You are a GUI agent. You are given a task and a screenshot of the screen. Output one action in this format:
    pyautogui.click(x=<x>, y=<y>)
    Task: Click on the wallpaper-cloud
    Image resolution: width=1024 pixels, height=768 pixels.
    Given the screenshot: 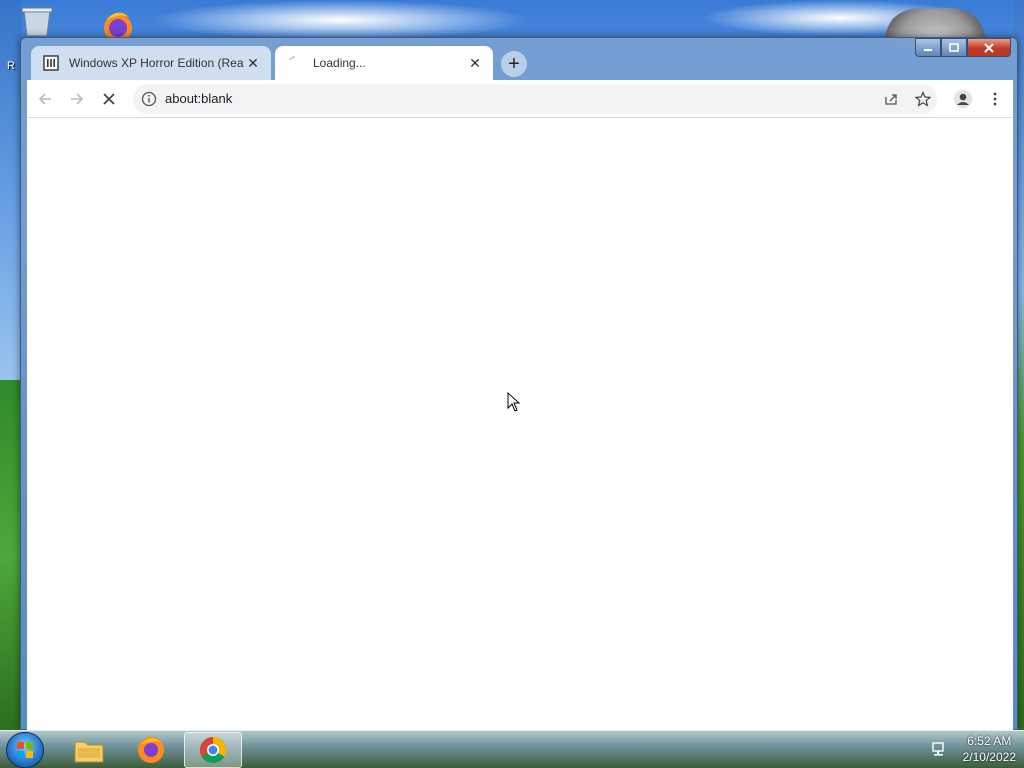 What is the action you would take?
    pyautogui.click(x=340, y=20)
    